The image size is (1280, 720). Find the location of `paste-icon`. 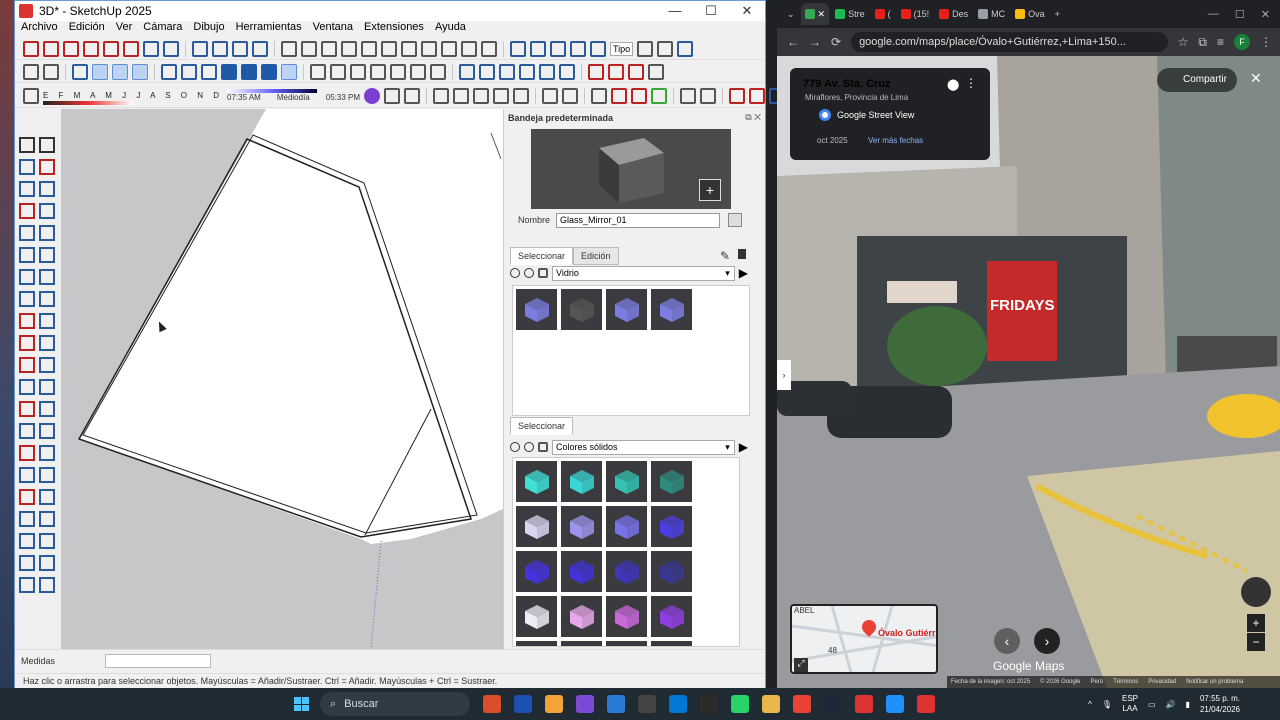

paste-icon is located at coordinates (389, 48).